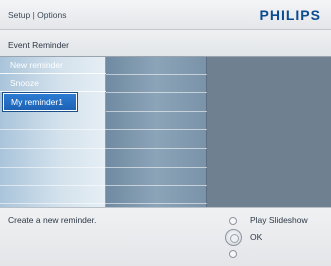 The height and width of the screenshot is (266, 331). What do you see at coordinates (290, 15) in the screenshot?
I see `philips-logo: PHILIPS` at bounding box center [290, 15].